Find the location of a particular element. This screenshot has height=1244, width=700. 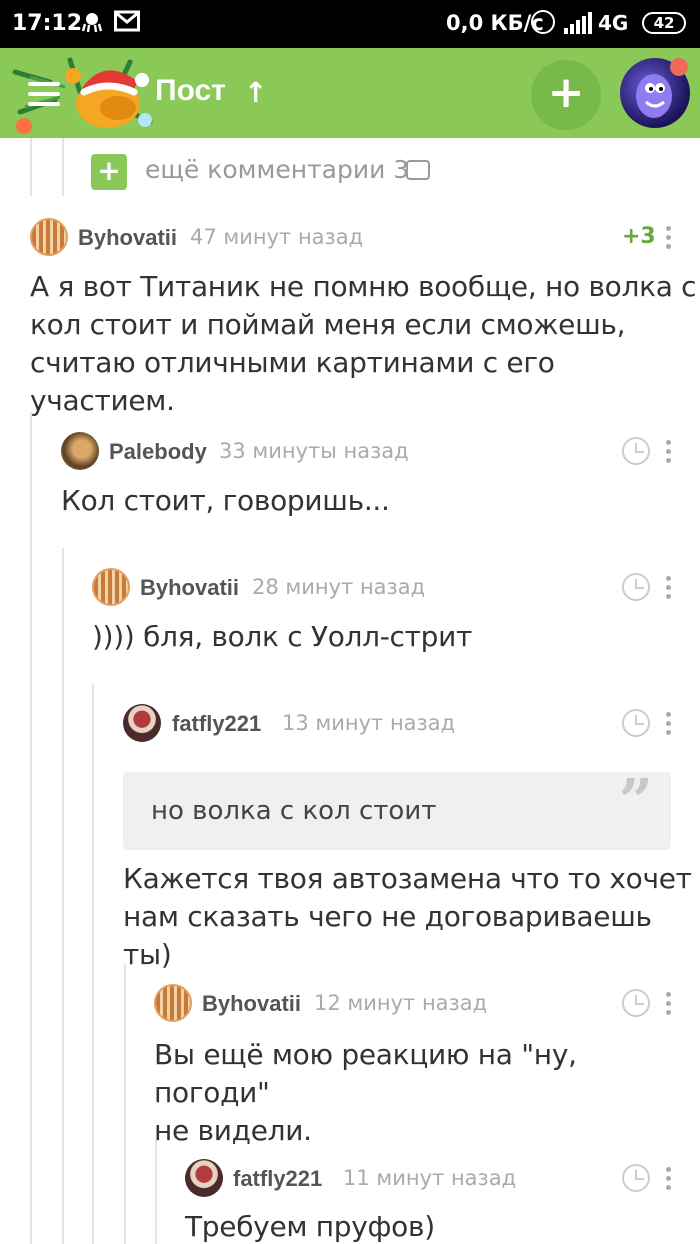

comment-text: Требуем пруфов) is located at coordinates (310, 1226).